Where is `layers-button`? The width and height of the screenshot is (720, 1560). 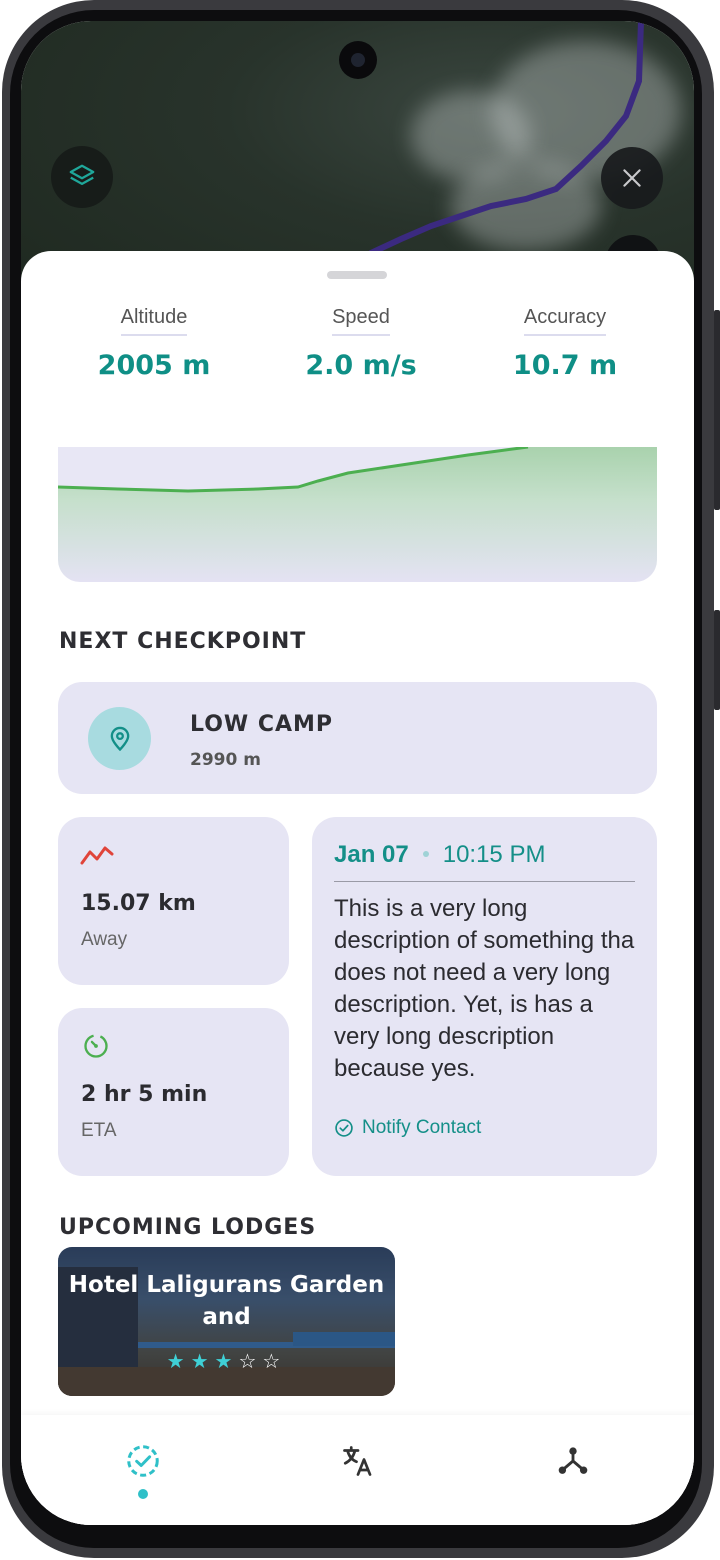
layers-button is located at coordinates (82, 177).